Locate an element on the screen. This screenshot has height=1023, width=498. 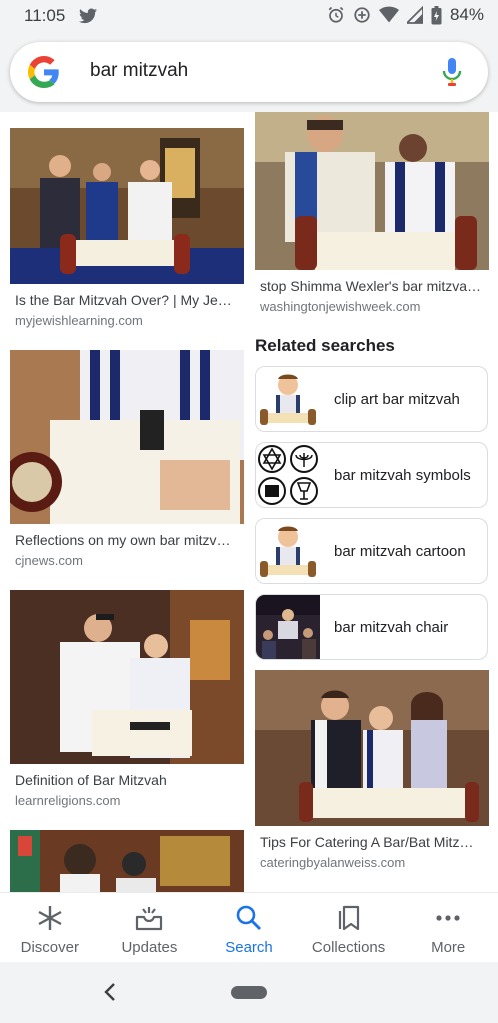
status-icons: 84% is located at coordinates (405, 15).